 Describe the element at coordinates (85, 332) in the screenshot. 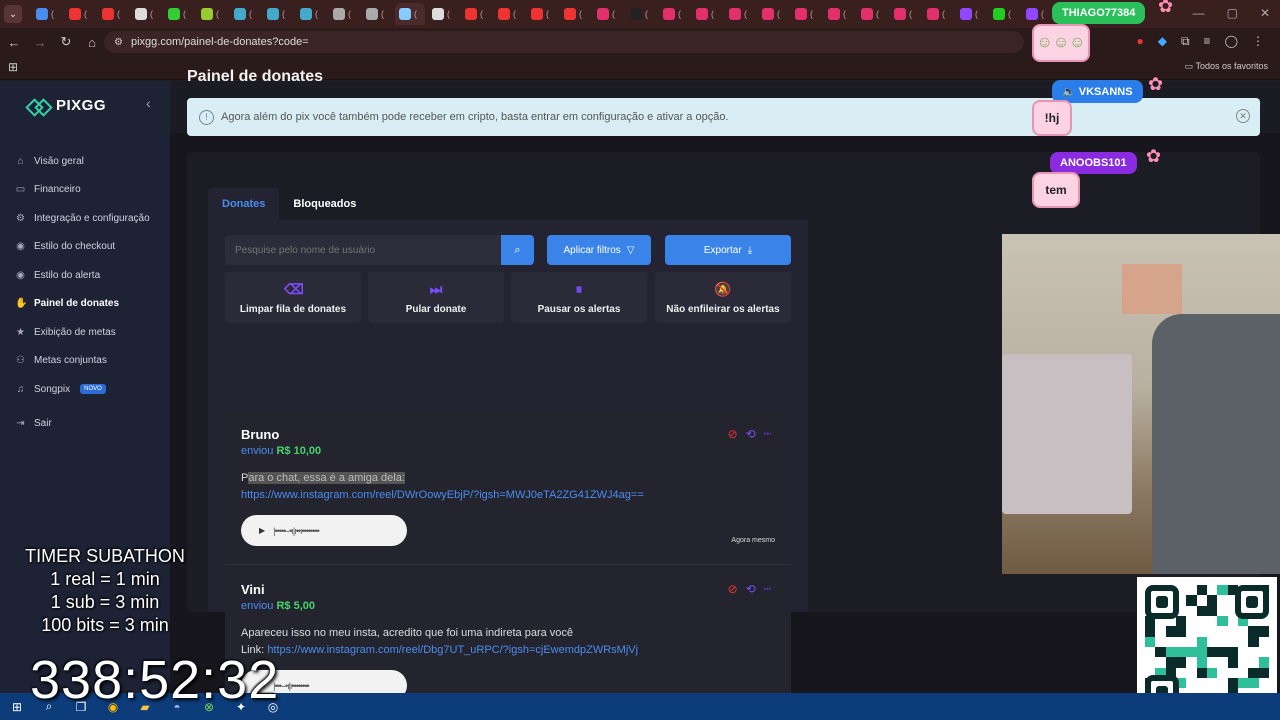

I see `sidebar-item: ★ Exibição de metas` at that location.